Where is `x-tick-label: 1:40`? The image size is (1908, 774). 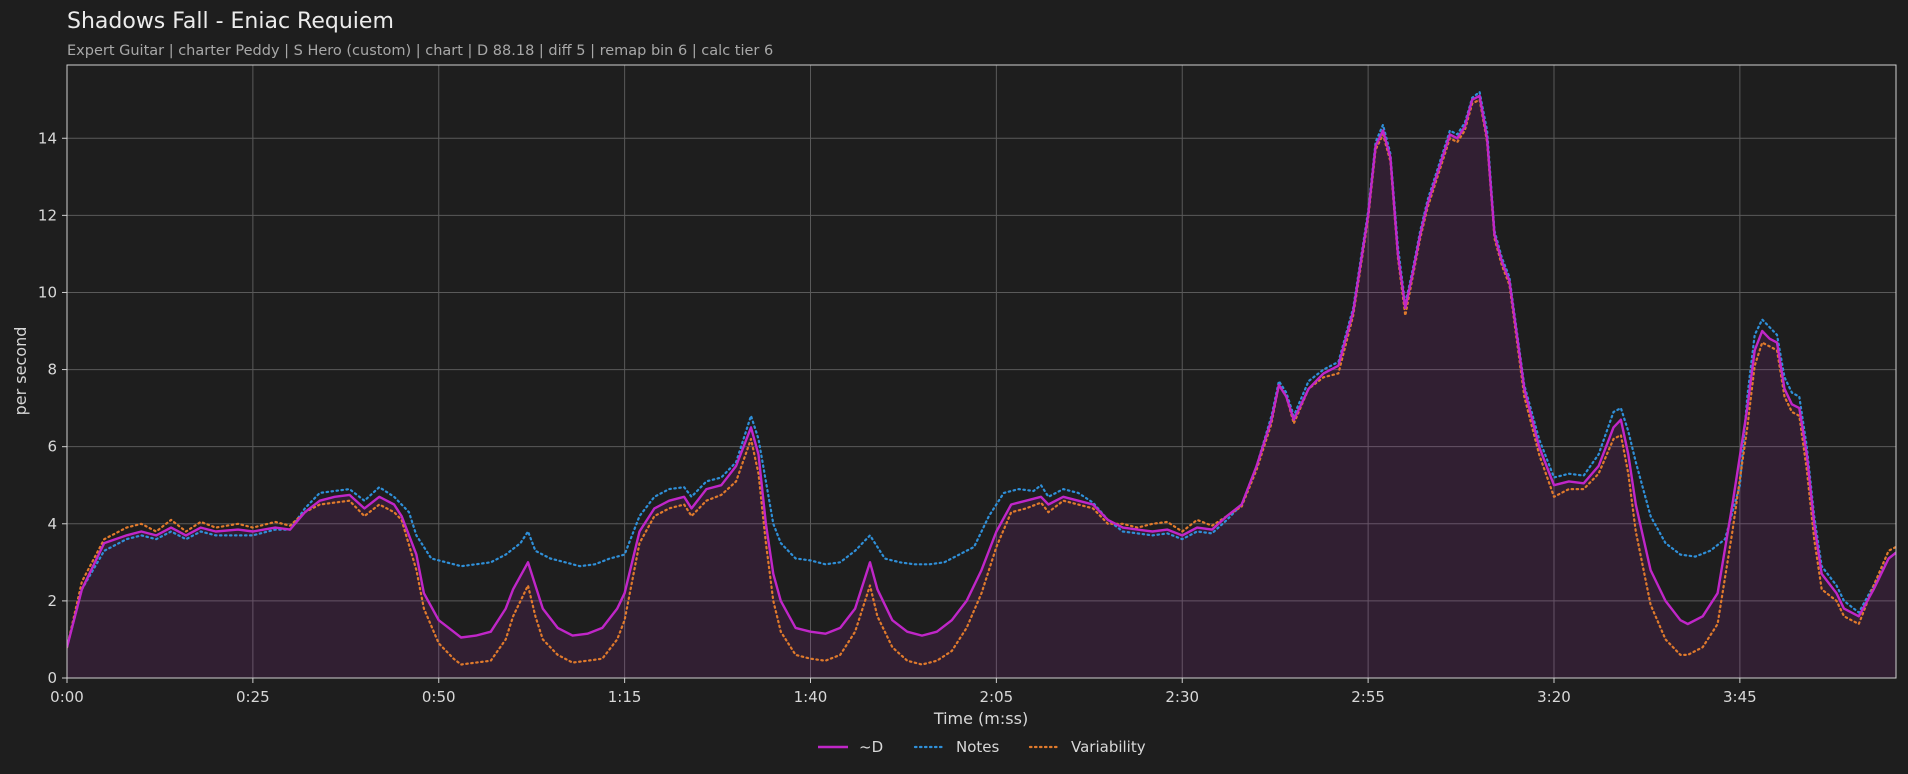 x-tick-label: 1:40 is located at coordinates (811, 697).